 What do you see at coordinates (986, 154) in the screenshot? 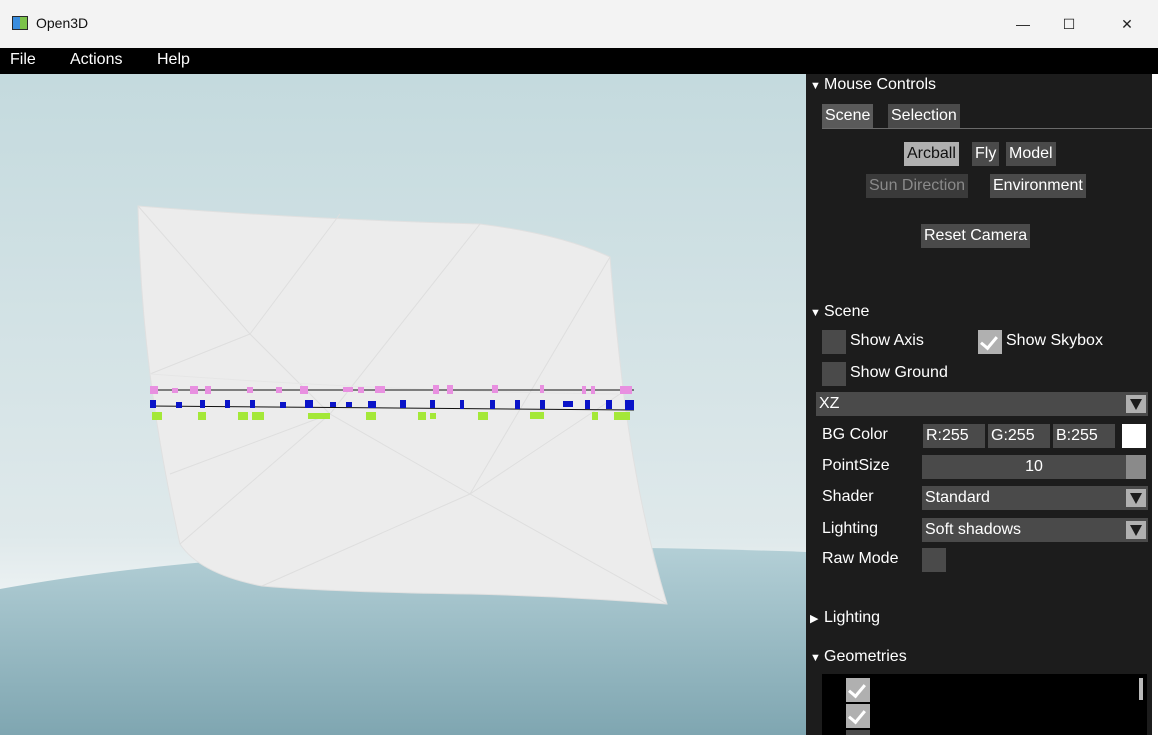
I see `fly-button: Fly` at bounding box center [986, 154].